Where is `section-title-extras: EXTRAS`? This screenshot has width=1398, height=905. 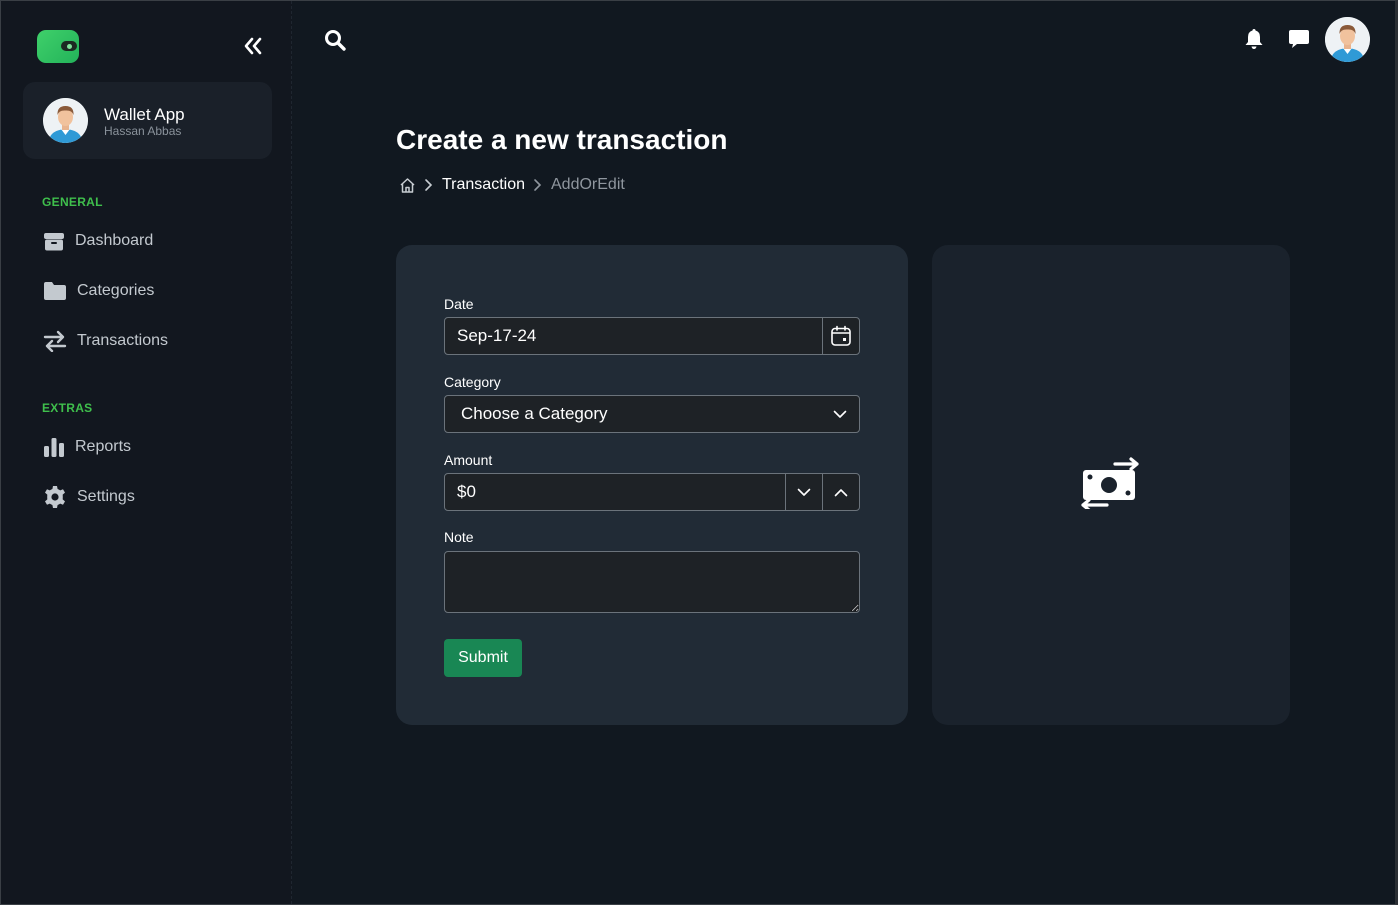
section-title-extras: EXTRAS is located at coordinates (67, 408).